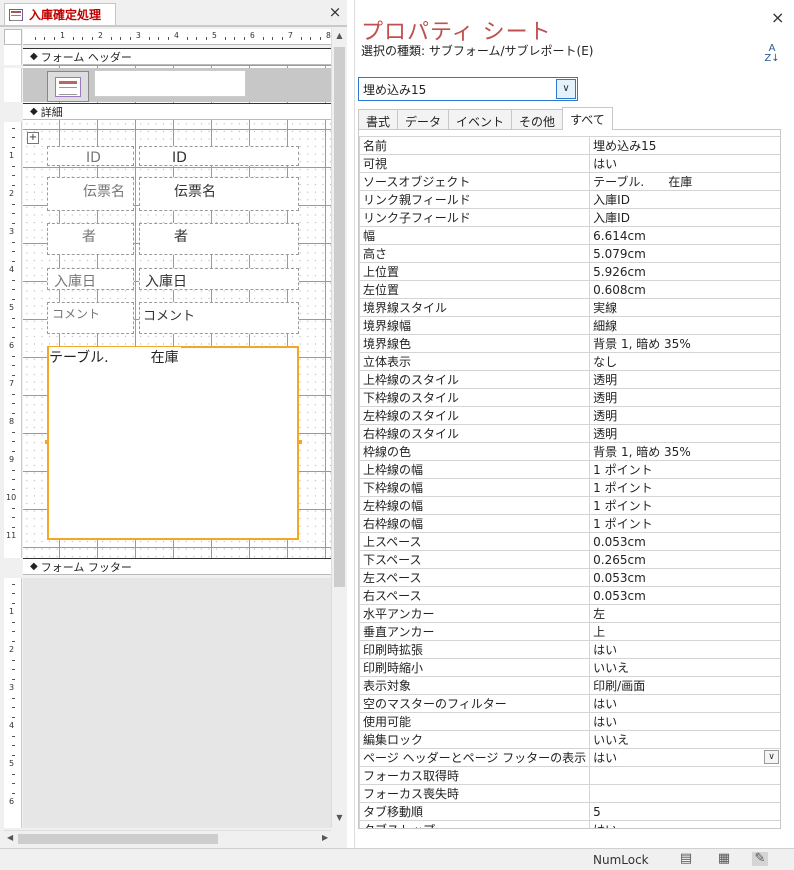  Describe the element at coordinates (587, 118) in the screenshot. I see `tab-all: すべて` at that location.